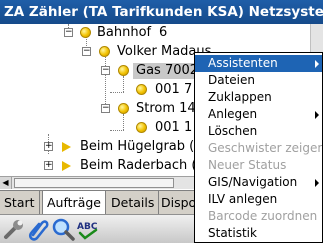 The height and width of the screenshot is (243, 323). I want to click on tree-node-label: Beim Hügelgrab (2, so click(141, 146).